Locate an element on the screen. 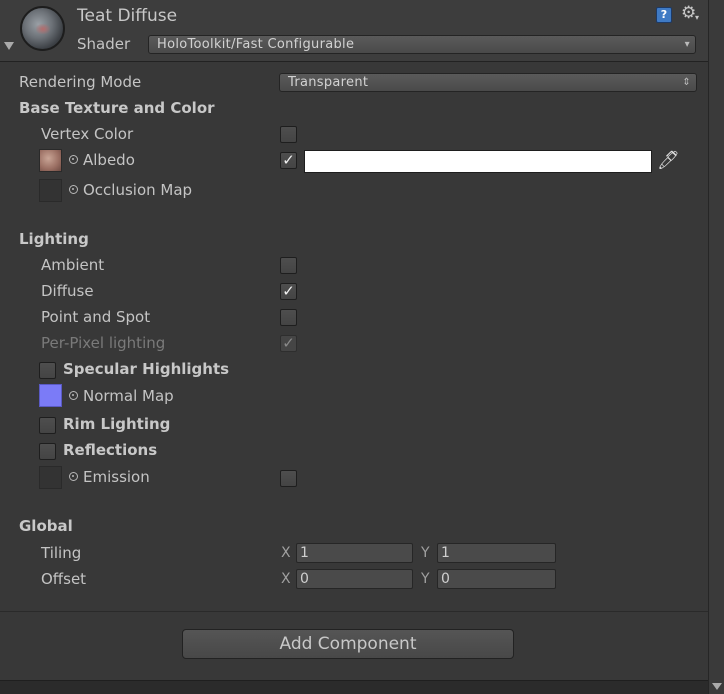 The width and height of the screenshot is (724, 694). add-component-button: Add Component is located at coordinates (348, 644).